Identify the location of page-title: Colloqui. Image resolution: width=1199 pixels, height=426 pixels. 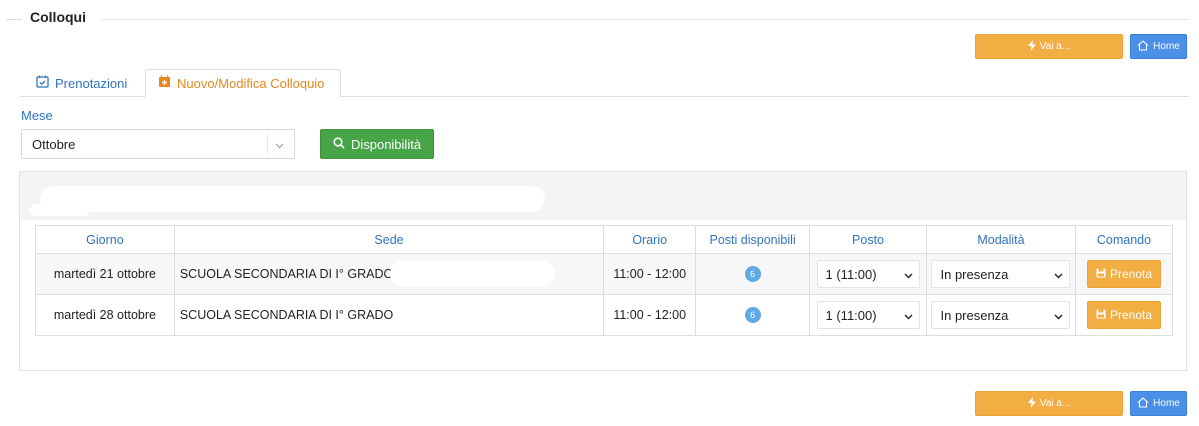
(58, 17).